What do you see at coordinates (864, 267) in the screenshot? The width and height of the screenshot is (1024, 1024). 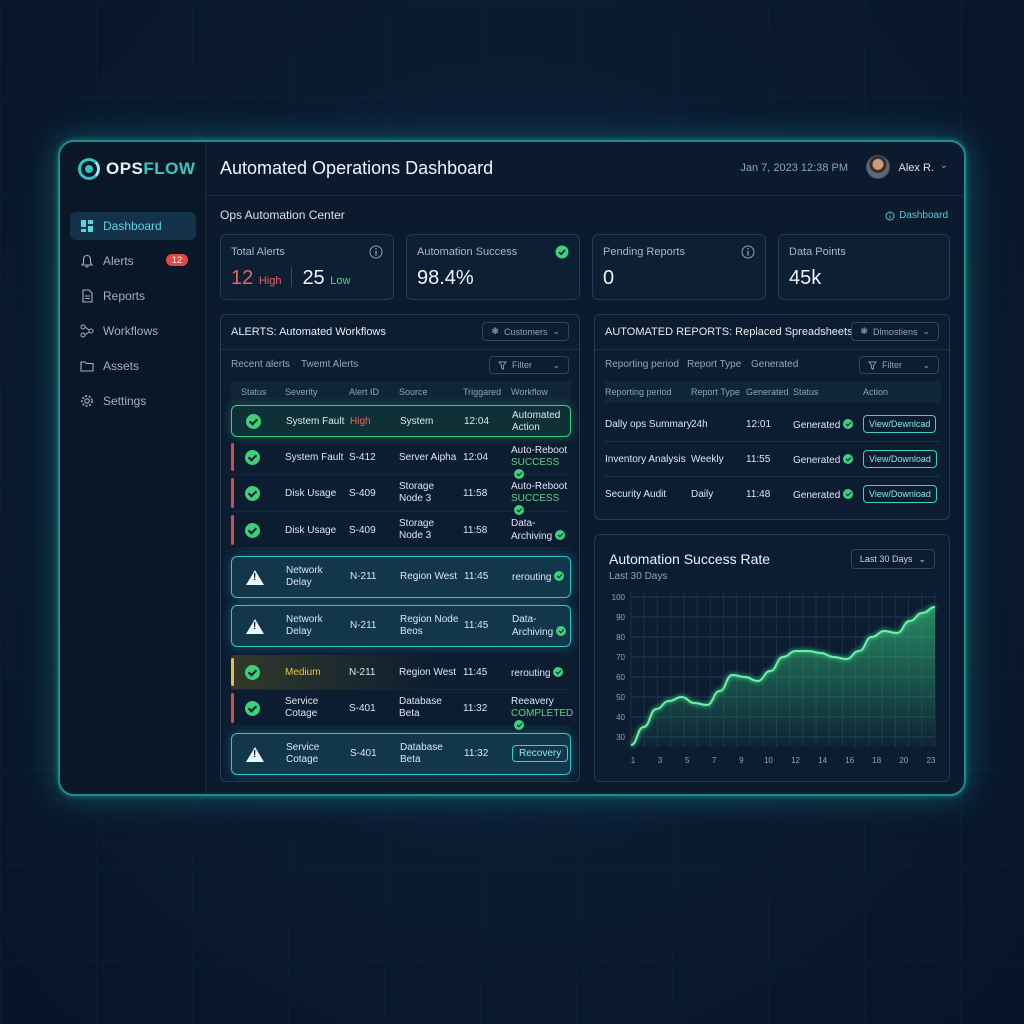 I see `kpi-data-points: Data Points 45k` at bounding box center [864, 267].